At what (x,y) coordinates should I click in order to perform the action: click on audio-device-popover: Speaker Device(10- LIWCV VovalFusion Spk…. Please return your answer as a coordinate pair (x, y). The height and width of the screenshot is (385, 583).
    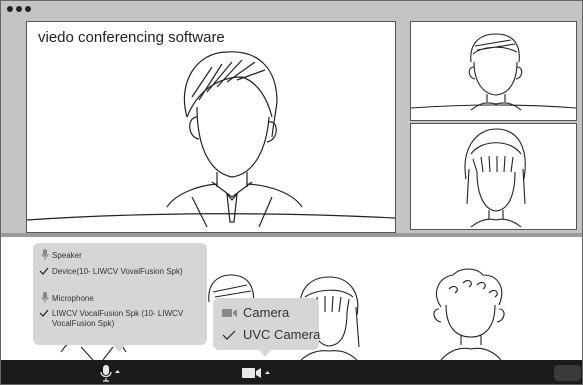
    Looking at the image, I should click on (120, 294).